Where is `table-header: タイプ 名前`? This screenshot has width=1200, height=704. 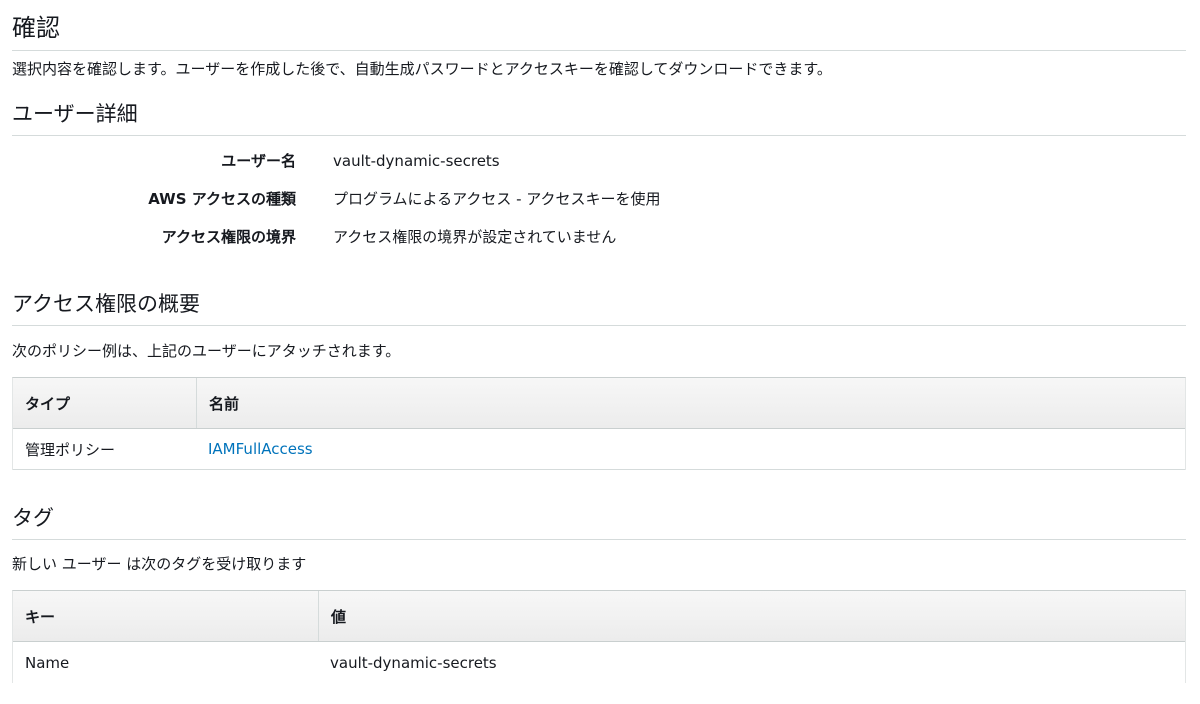
table-header: タイプ 名前 is located at coordinates (599, 403).